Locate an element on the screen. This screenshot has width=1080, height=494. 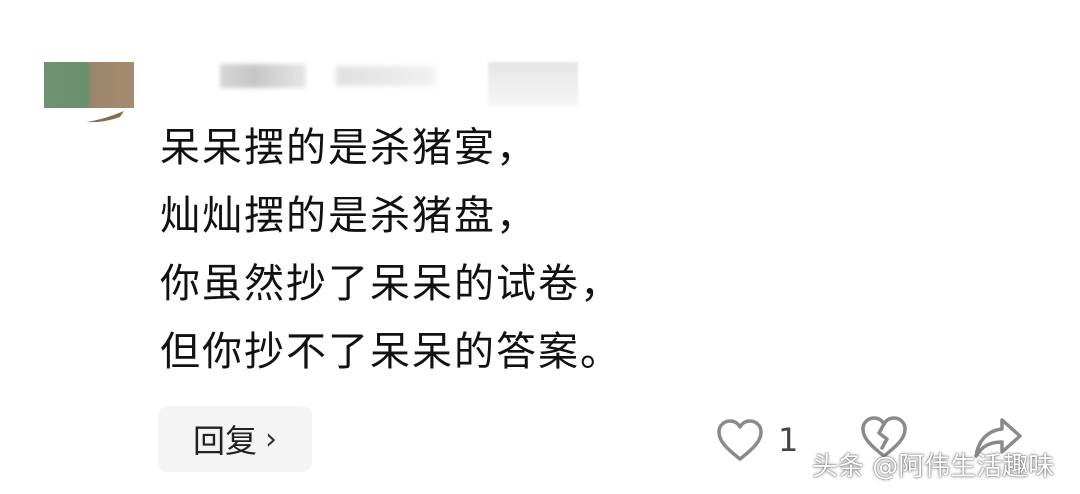
username-redacted is located at coordinates (263, 76).